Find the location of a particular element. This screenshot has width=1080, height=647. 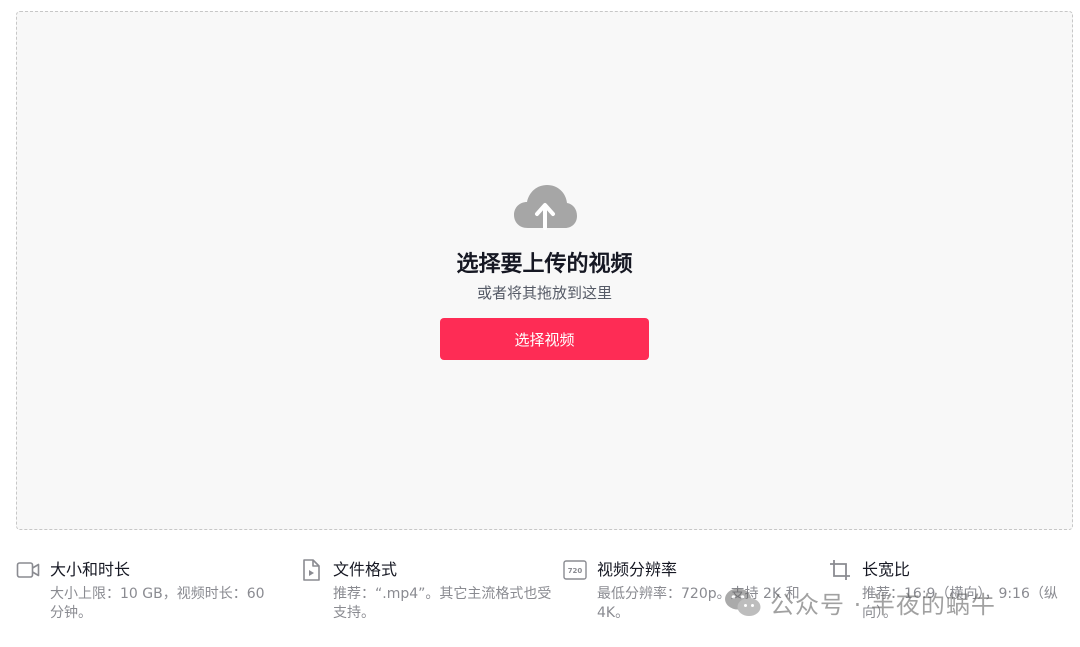

requirement-size-duration: 大小和时长 大小上限：10 GB，视频时长：60 分钟。 is located at coordinates (140, 589).